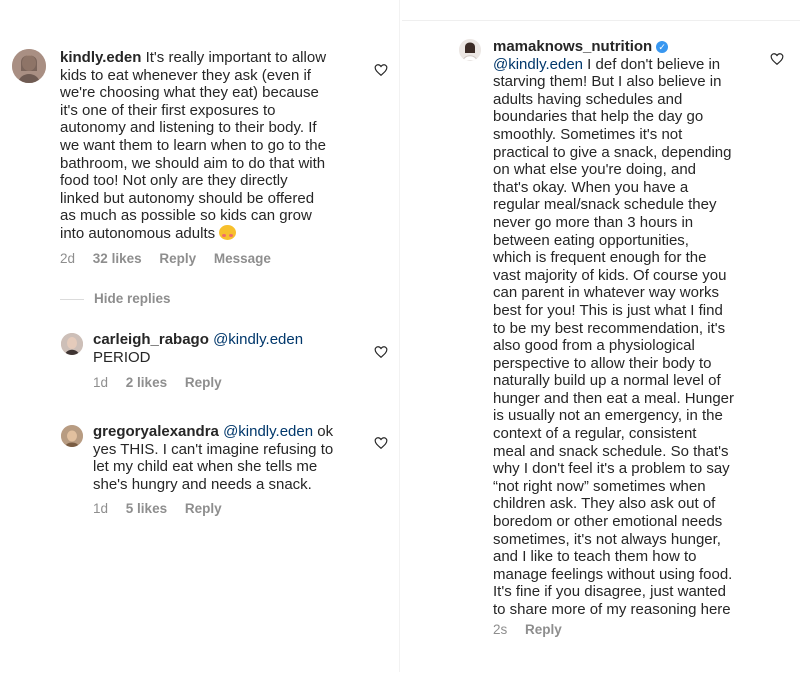 The height and width of the screenshot is (673, 800). I want to click on comment-text: PERIOD, so click(122, 357).